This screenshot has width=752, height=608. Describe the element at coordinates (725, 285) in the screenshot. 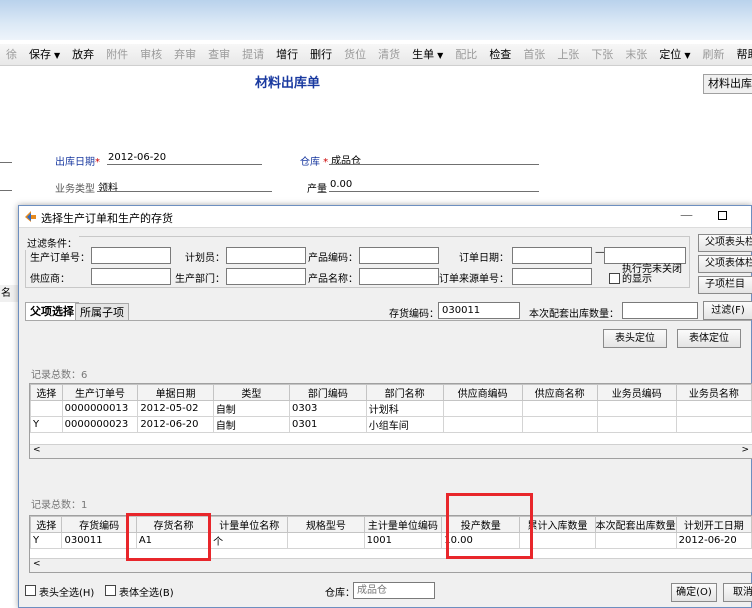

I see `child-columns-button: 子项栏目` at that location.